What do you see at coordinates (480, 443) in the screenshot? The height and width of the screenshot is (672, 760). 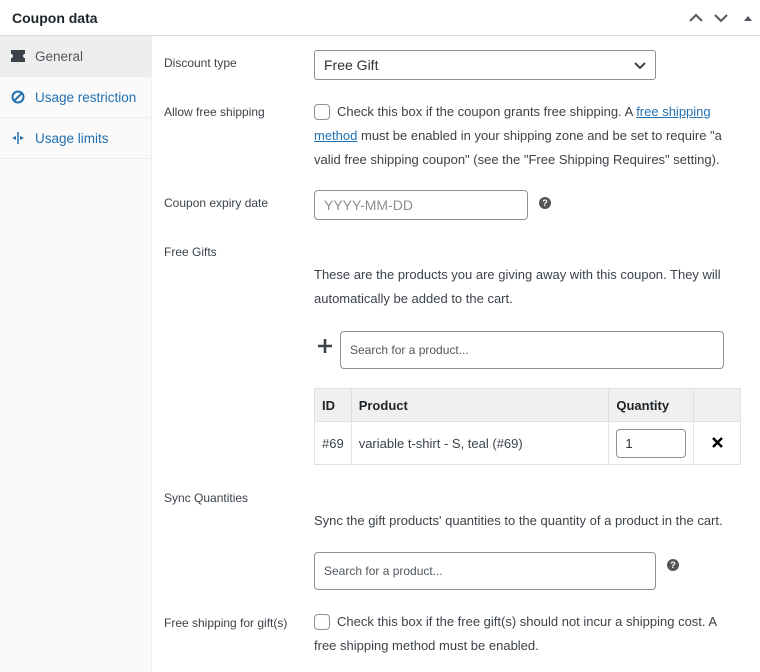 I see `row-product: variable t-shirt - S, teal (#69)` at bounding box center [480, 443].